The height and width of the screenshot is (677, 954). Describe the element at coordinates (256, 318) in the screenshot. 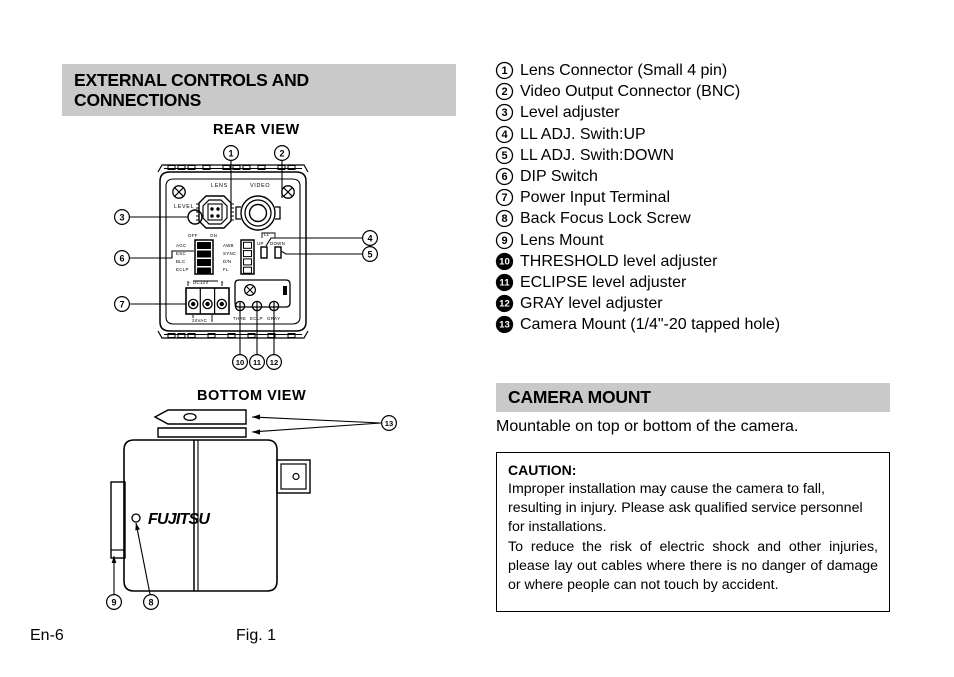

I see `pot-label-eclp: ECLP` at that location.